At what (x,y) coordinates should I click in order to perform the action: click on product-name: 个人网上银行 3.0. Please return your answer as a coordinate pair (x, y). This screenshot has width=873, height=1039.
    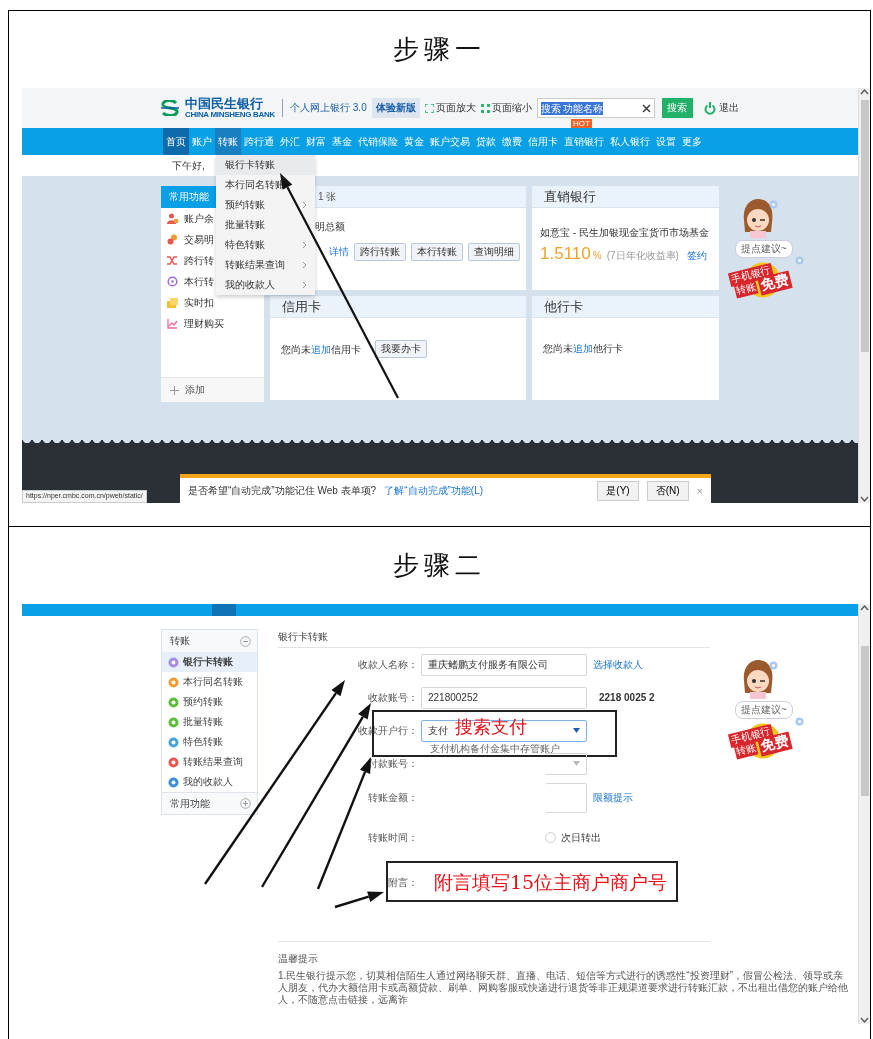
    Looking at the image, I should click on (328, 108).